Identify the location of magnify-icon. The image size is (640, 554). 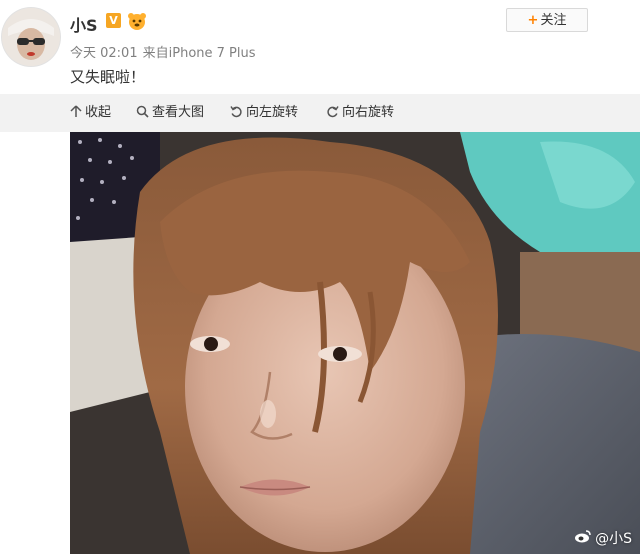
(142, 113).